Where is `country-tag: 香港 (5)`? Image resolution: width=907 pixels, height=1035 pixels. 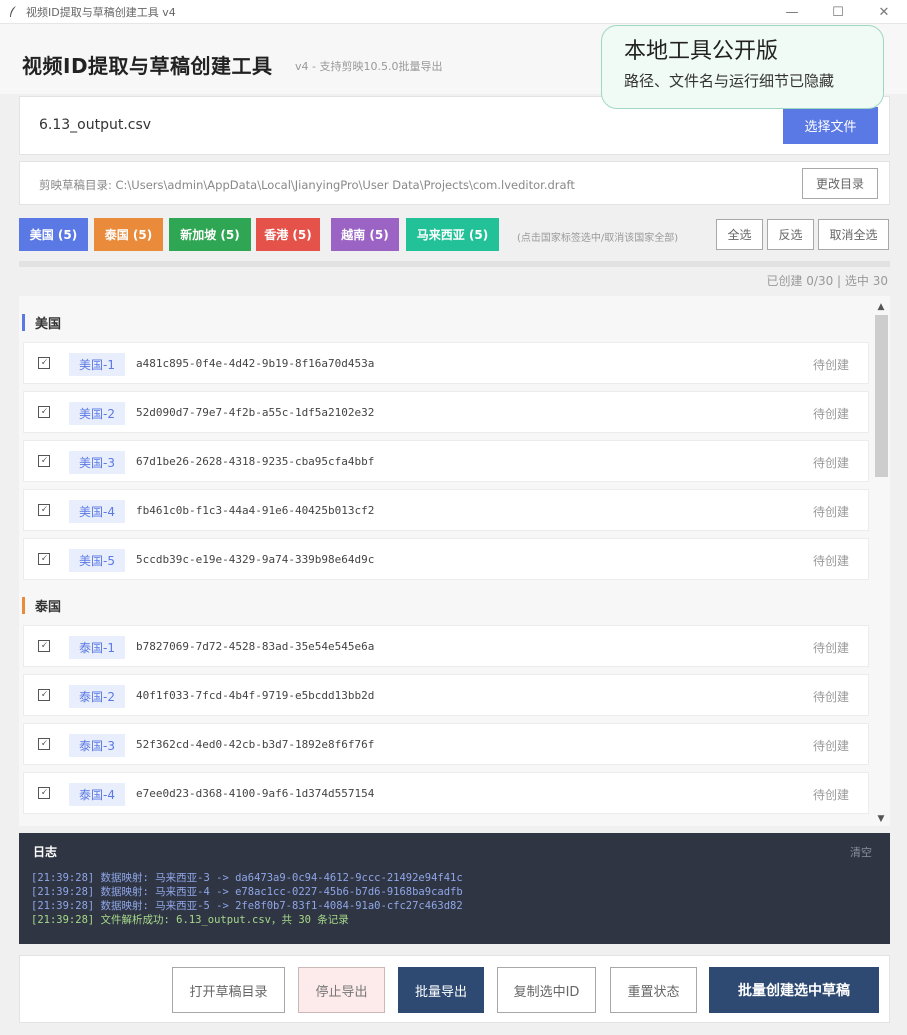
country-tag: 香港 (5) is located at coordinates (288, 234).